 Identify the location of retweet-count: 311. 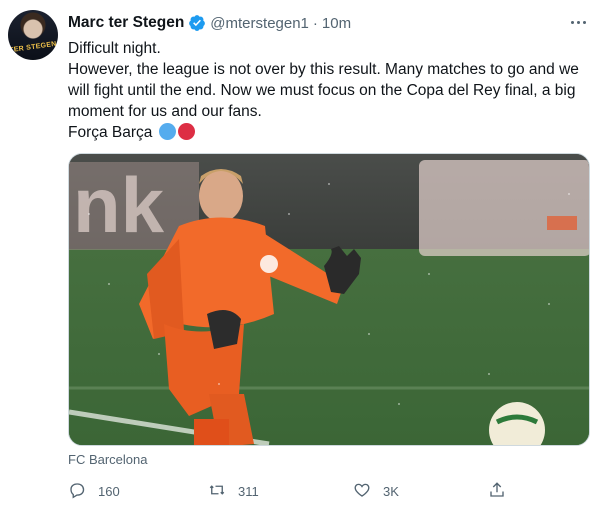
(248, 491).